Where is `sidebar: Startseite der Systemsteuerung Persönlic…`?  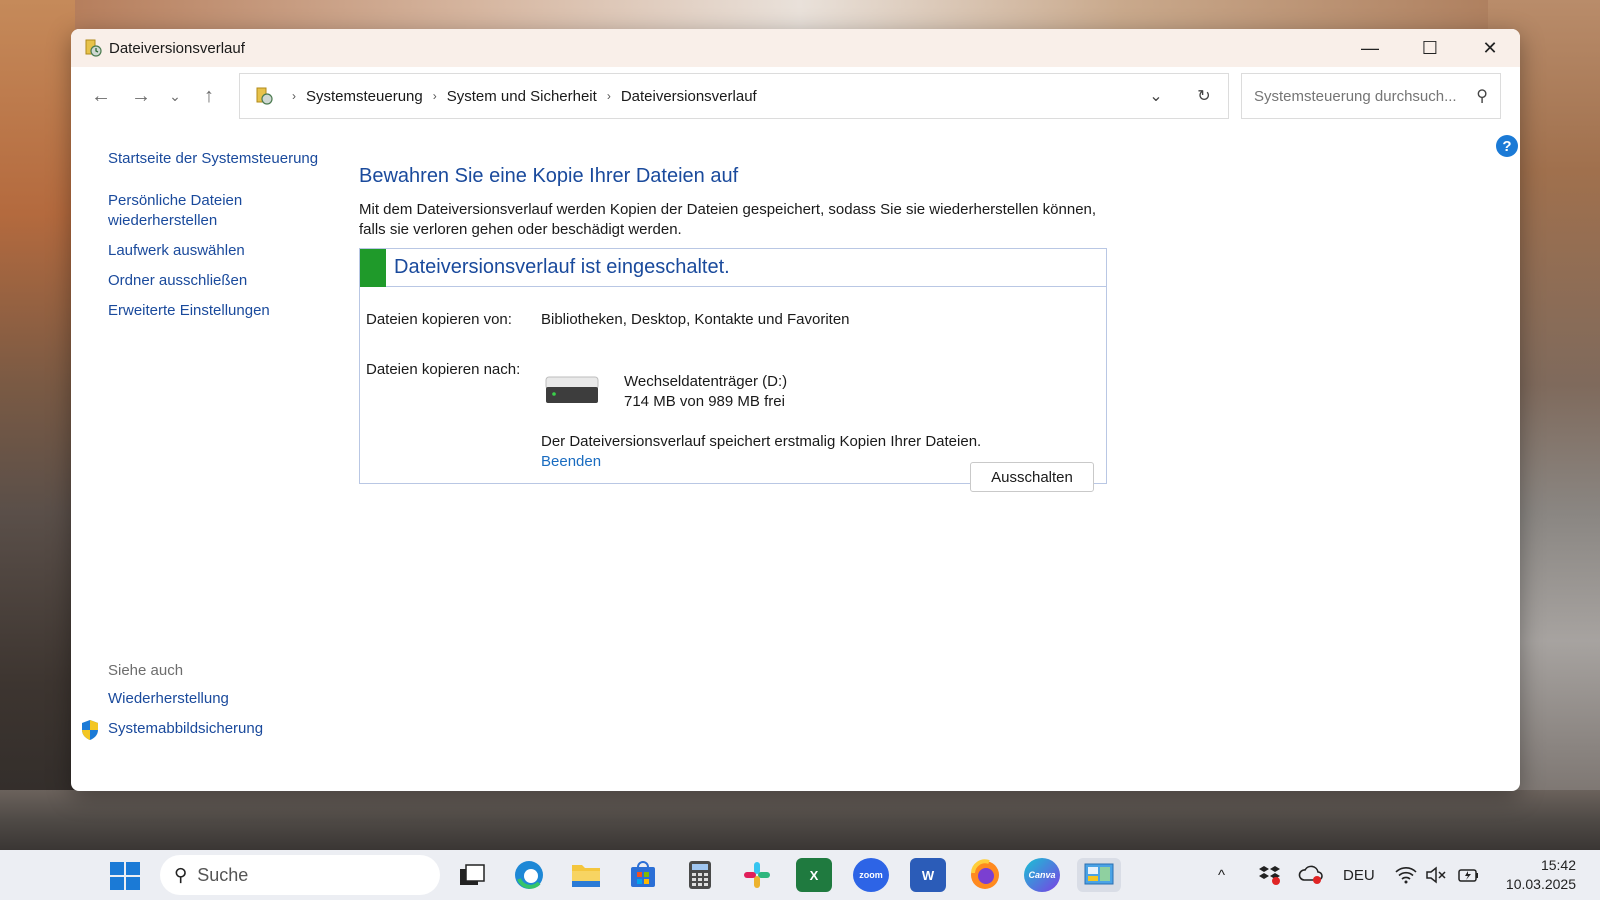
sidebar: Startseite der Systemsteuerung Persönlic… is located at coordinates (228, 240).